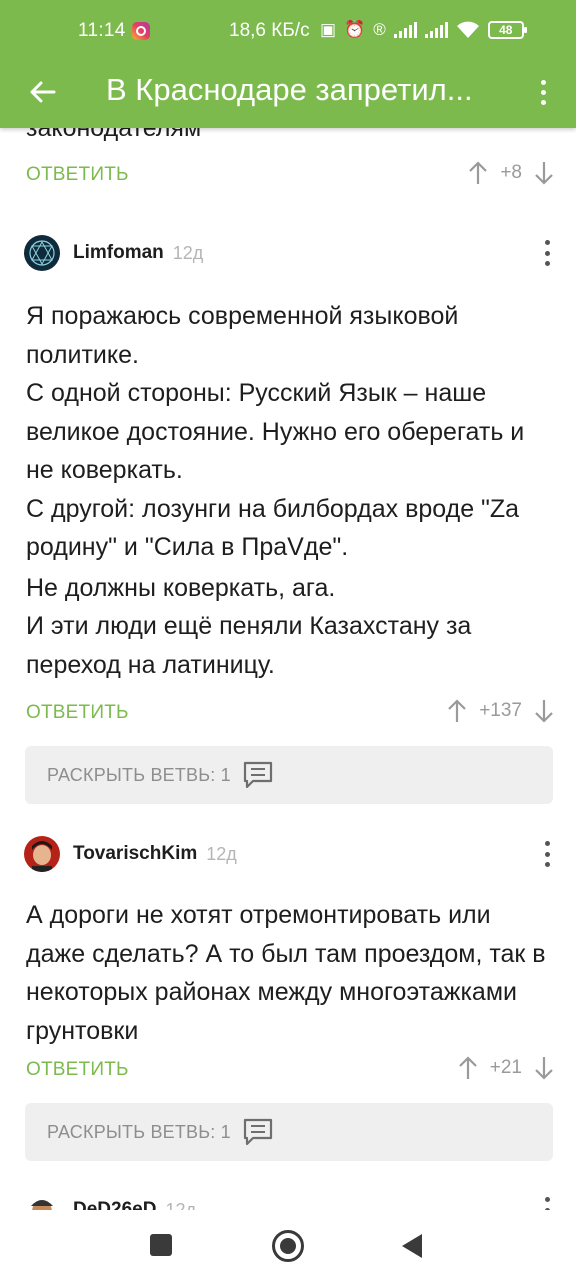 The height and width of the screenshot is (1280, 576). I want to click on back-button, so click(42, 92).